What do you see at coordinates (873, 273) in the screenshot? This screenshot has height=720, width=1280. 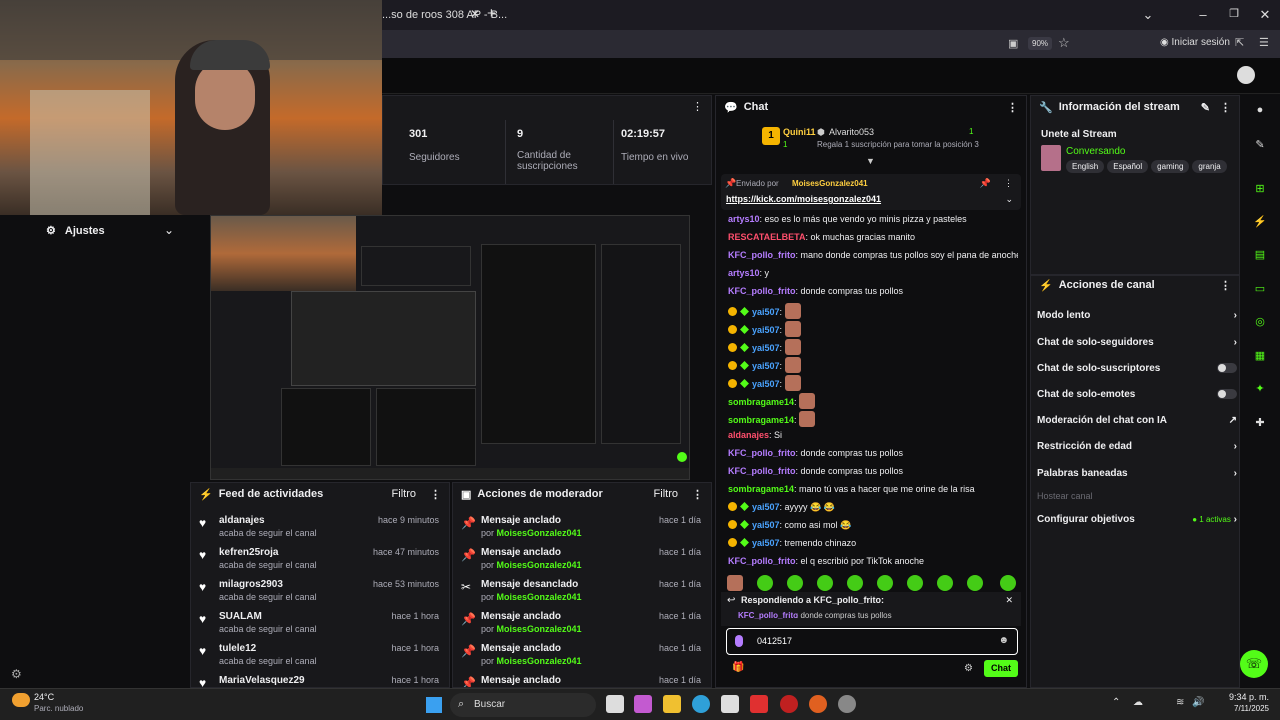 I see `chat-message: artys10: y` at bounding box center [873, 273].